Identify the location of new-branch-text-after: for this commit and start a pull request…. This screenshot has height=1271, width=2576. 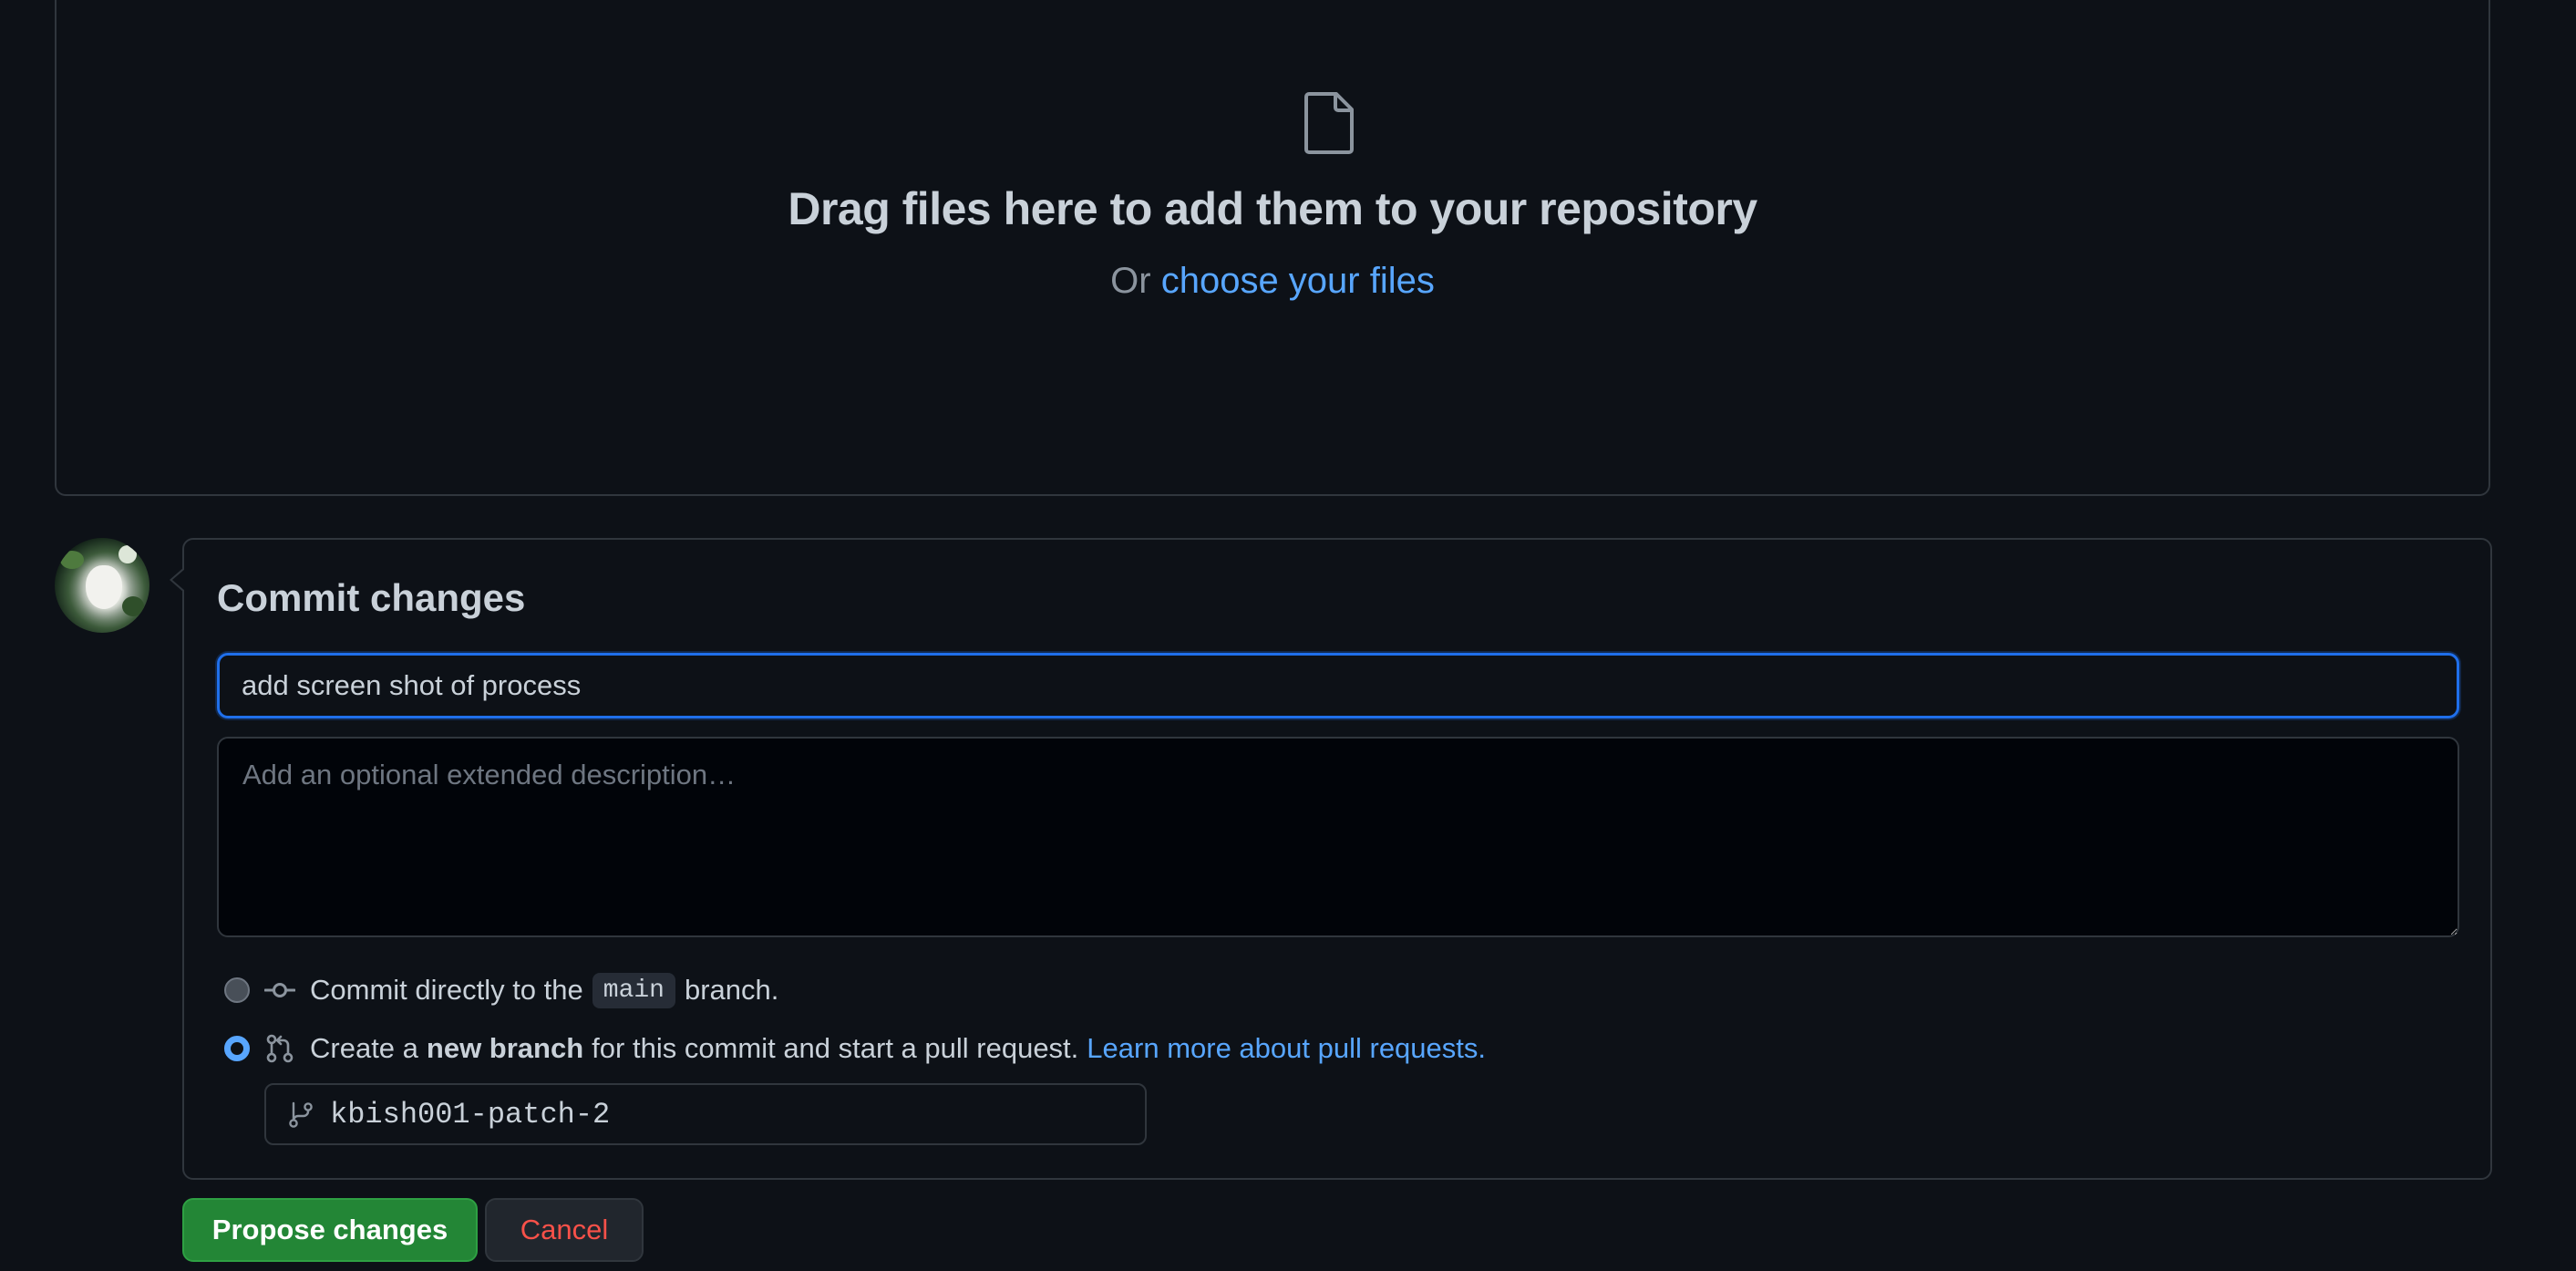
(835, 1048).